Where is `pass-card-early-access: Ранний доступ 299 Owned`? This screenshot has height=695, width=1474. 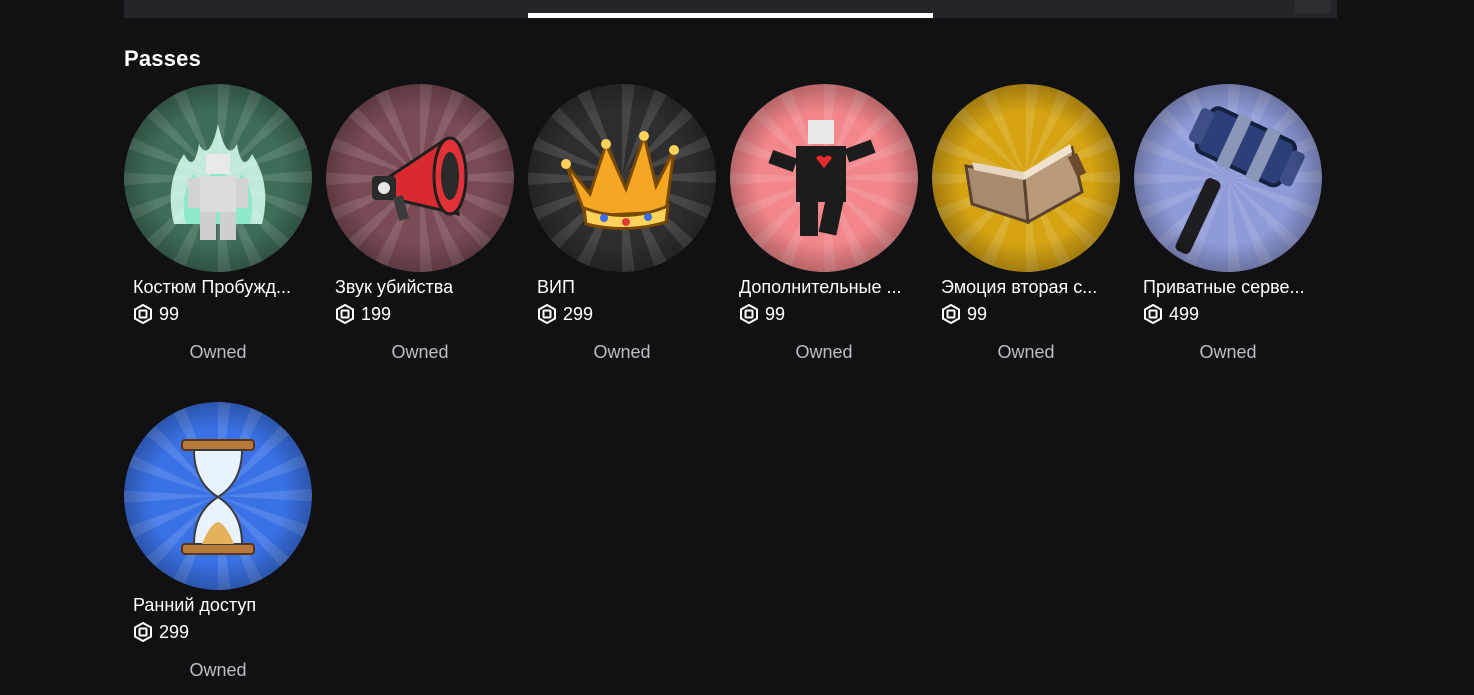 pass-card-early-access: Ранний доступ 299 Owned is located at coordinates (219, 542).